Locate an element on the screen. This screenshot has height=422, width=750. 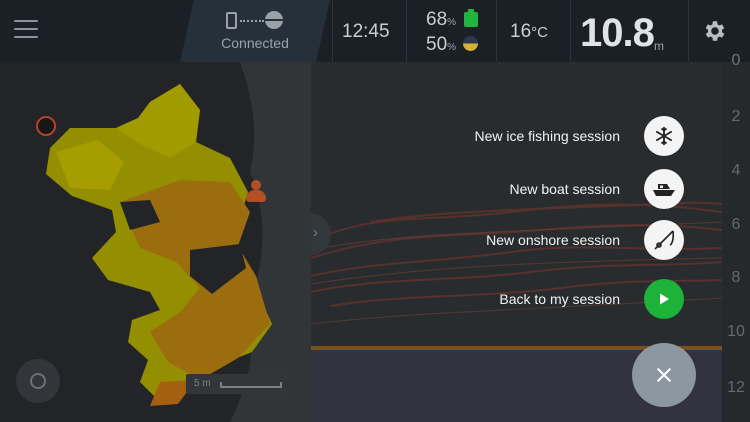
phone-battery: 68% is located at coordinates (441, 20).